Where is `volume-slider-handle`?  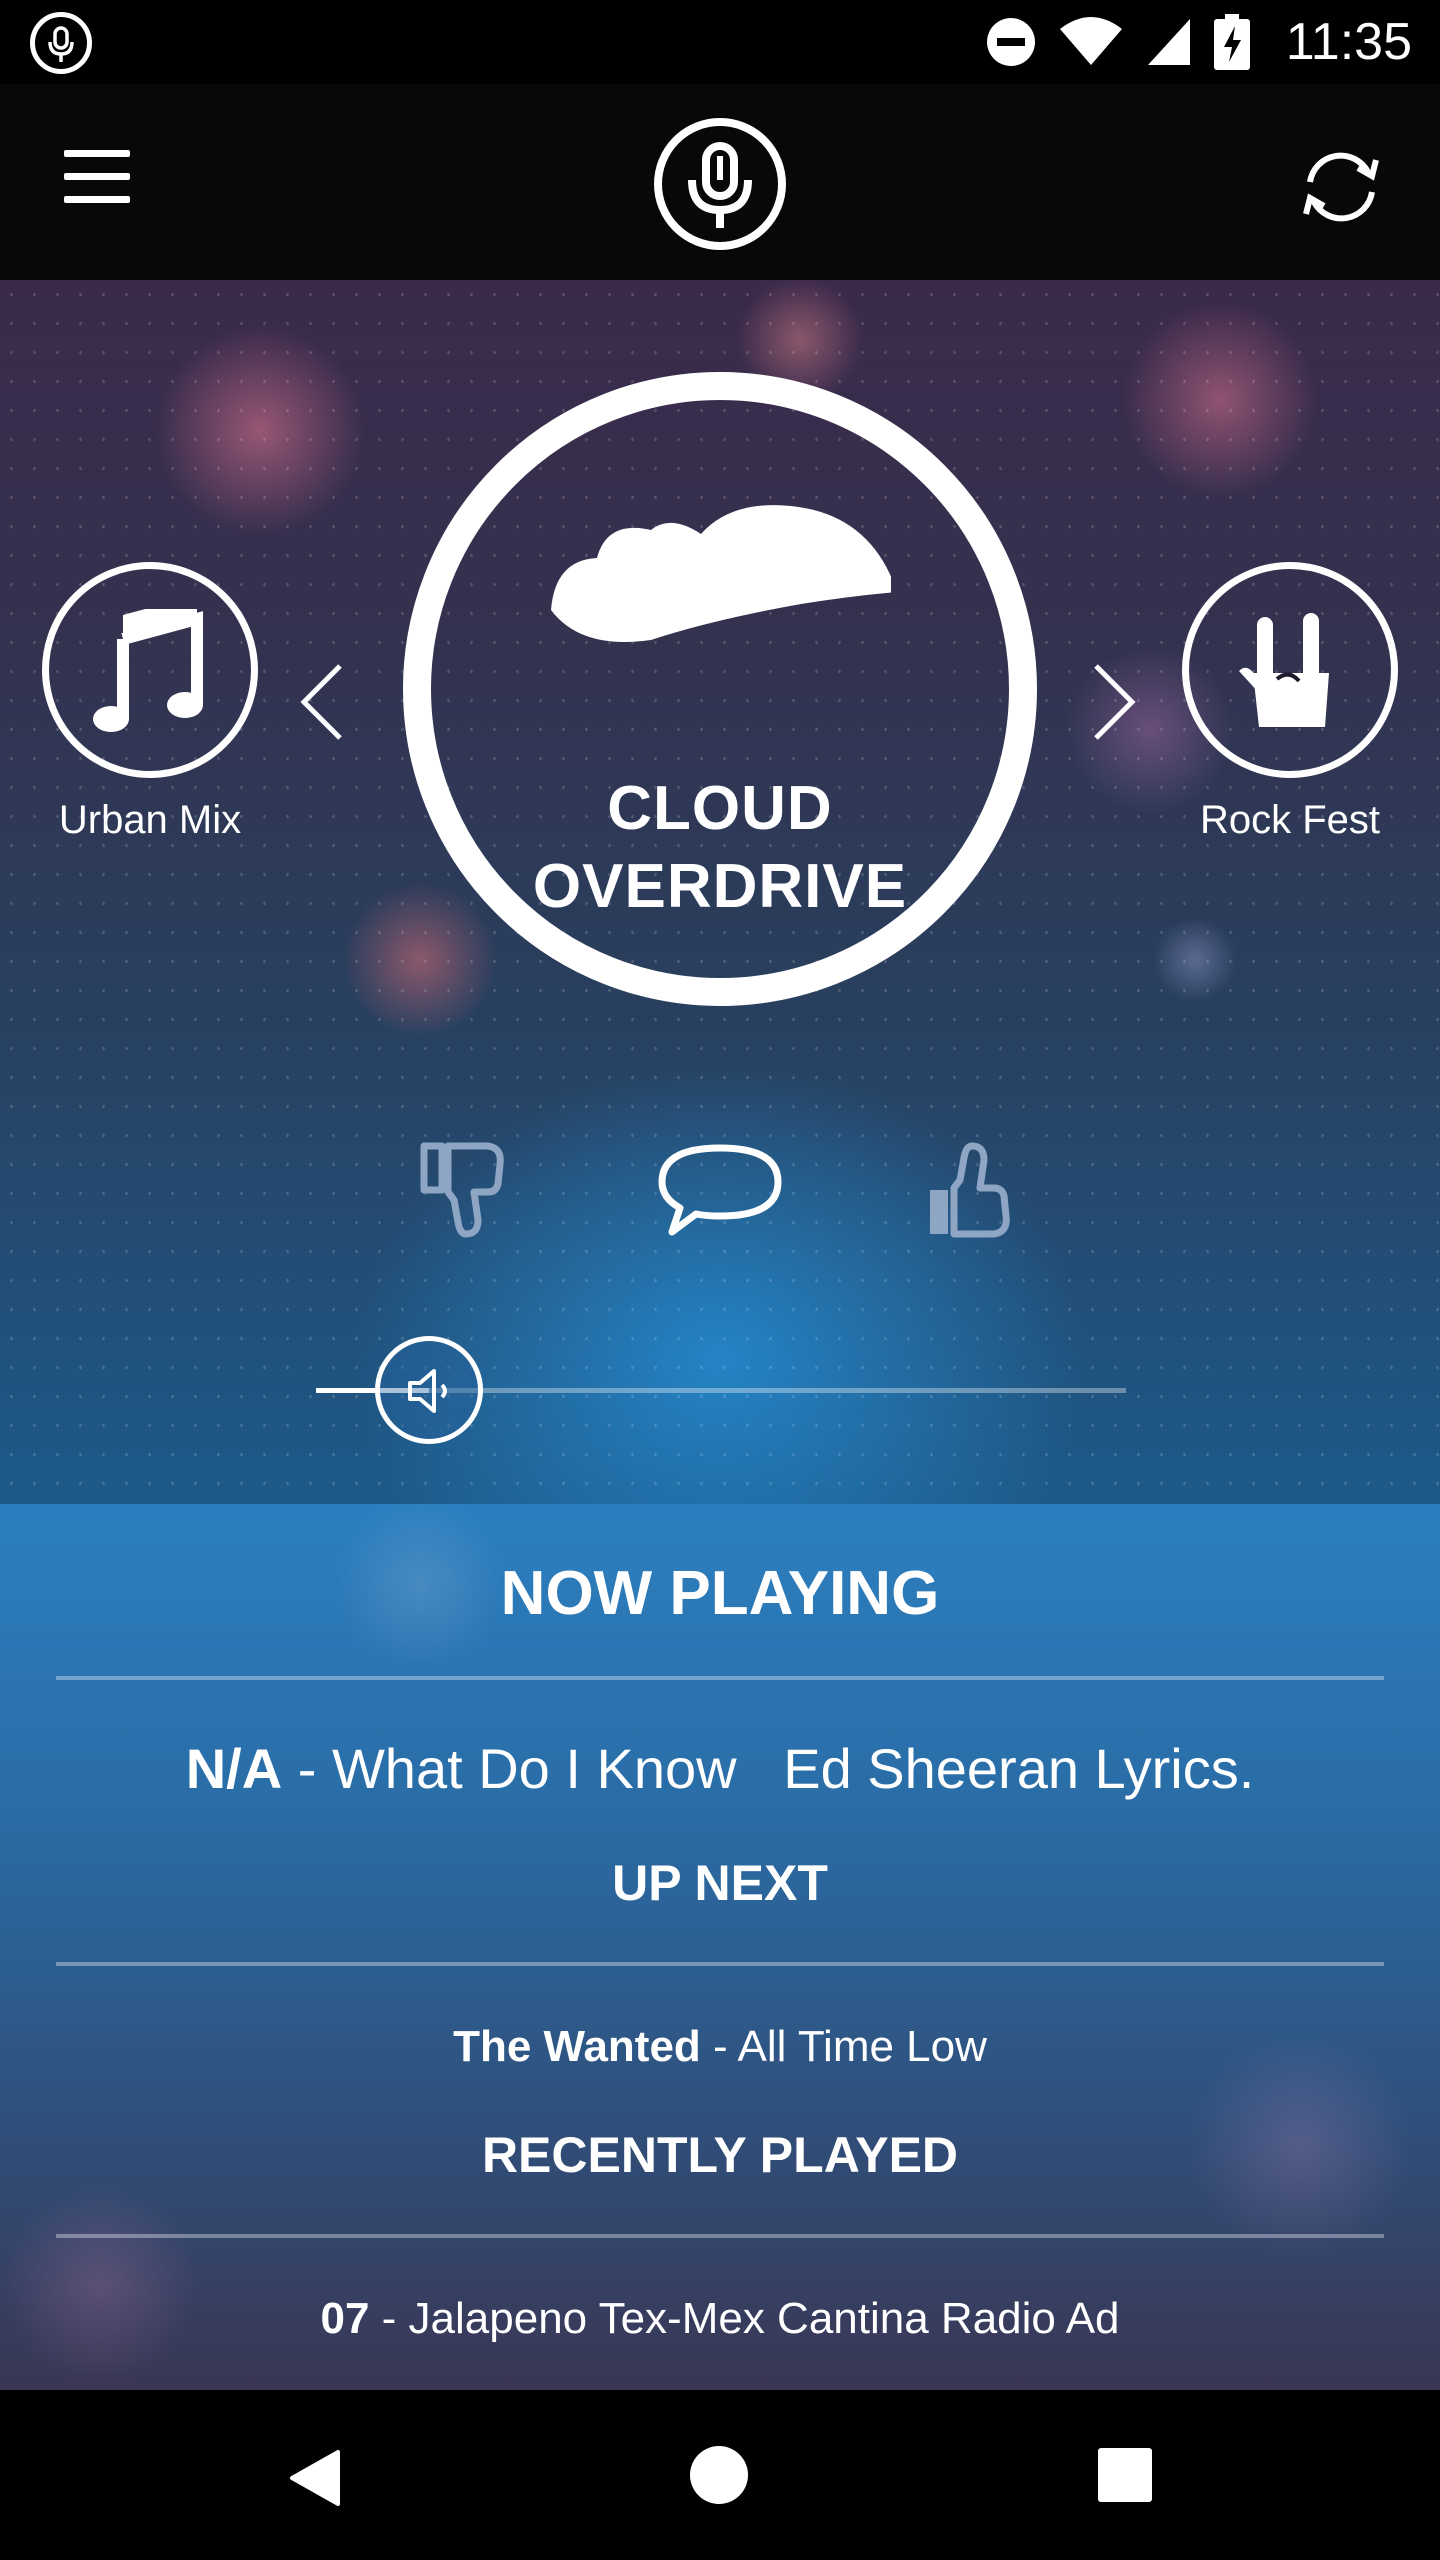 volume-slider-handle is located at coordinates (429, 1390).